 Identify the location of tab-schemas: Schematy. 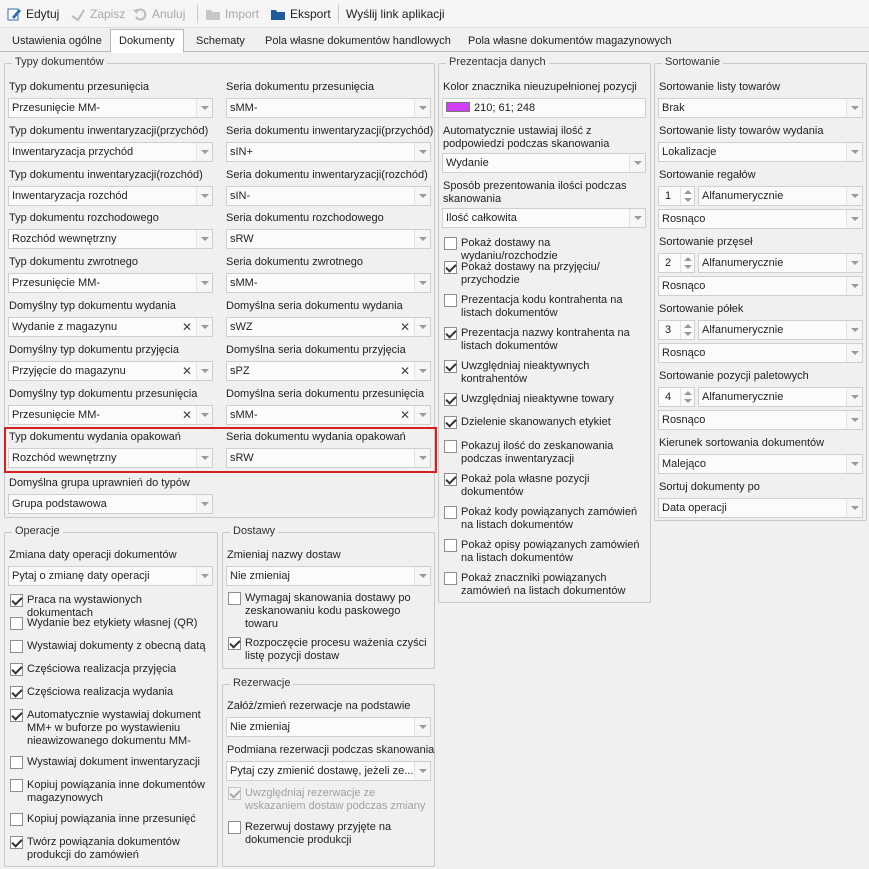
(220, 41).